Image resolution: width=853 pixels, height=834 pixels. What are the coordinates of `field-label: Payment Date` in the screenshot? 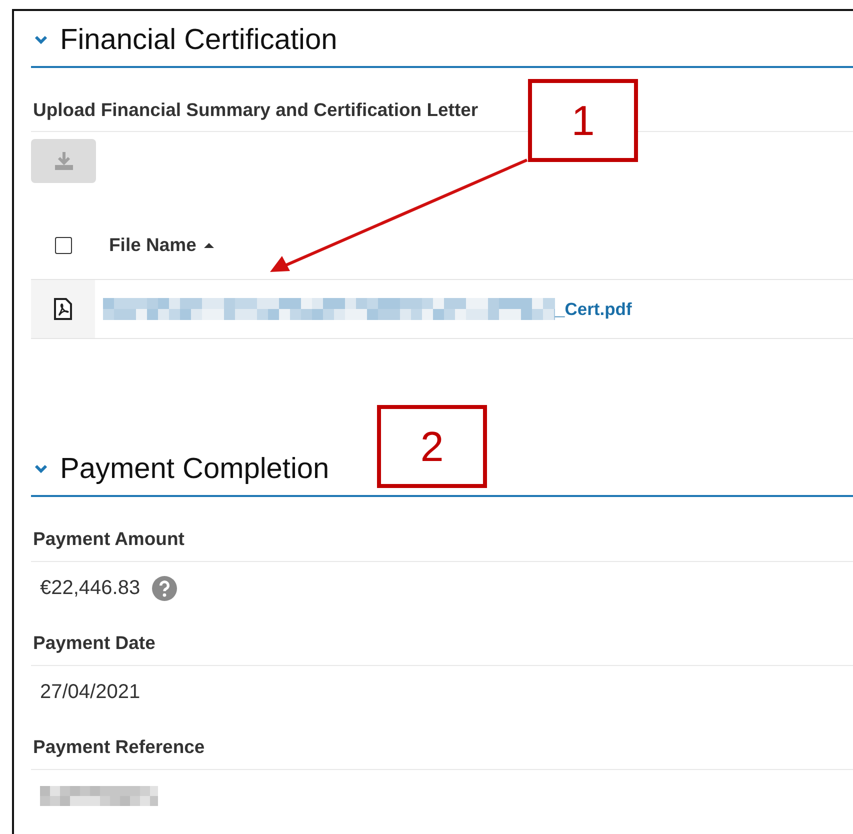 It's located at (442, 648).